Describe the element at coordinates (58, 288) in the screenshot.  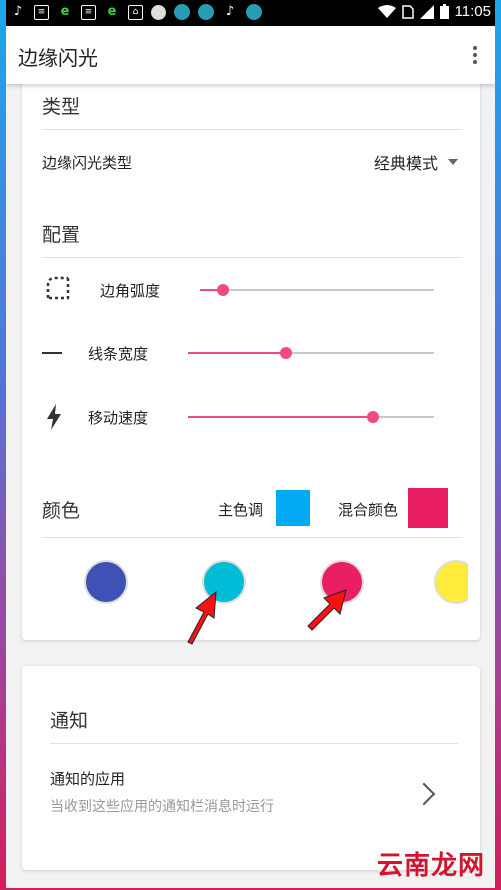
I see `rounded-corner-icon` at that location.